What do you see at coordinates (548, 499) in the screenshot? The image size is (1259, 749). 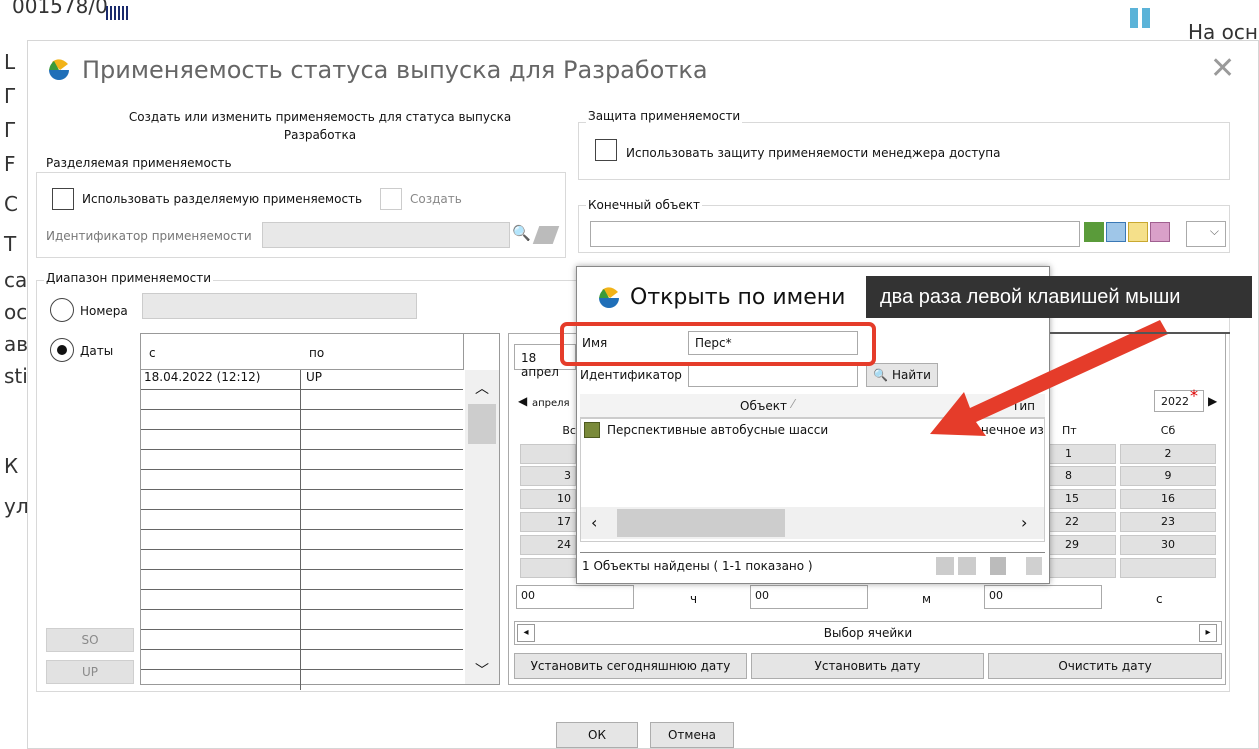 I see `calendar-day: 10` at bounding box center [548, 499].